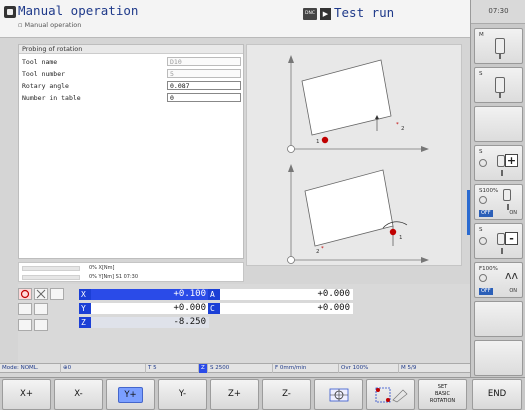  What do you see at coordinates (289, 368) in the screenshot?
I see `feed-status: F 0mm/min` at bounding box center [289, 368].